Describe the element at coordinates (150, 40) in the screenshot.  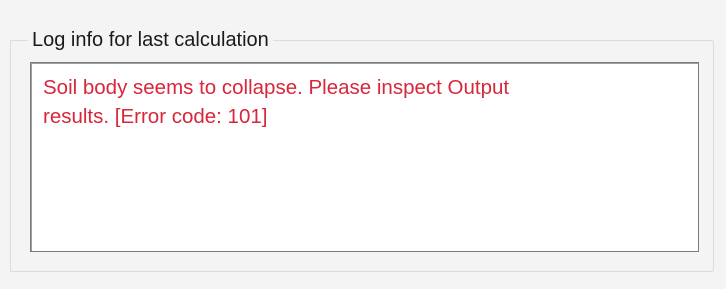
I see `group-title: Log info for last calculation` at that location.